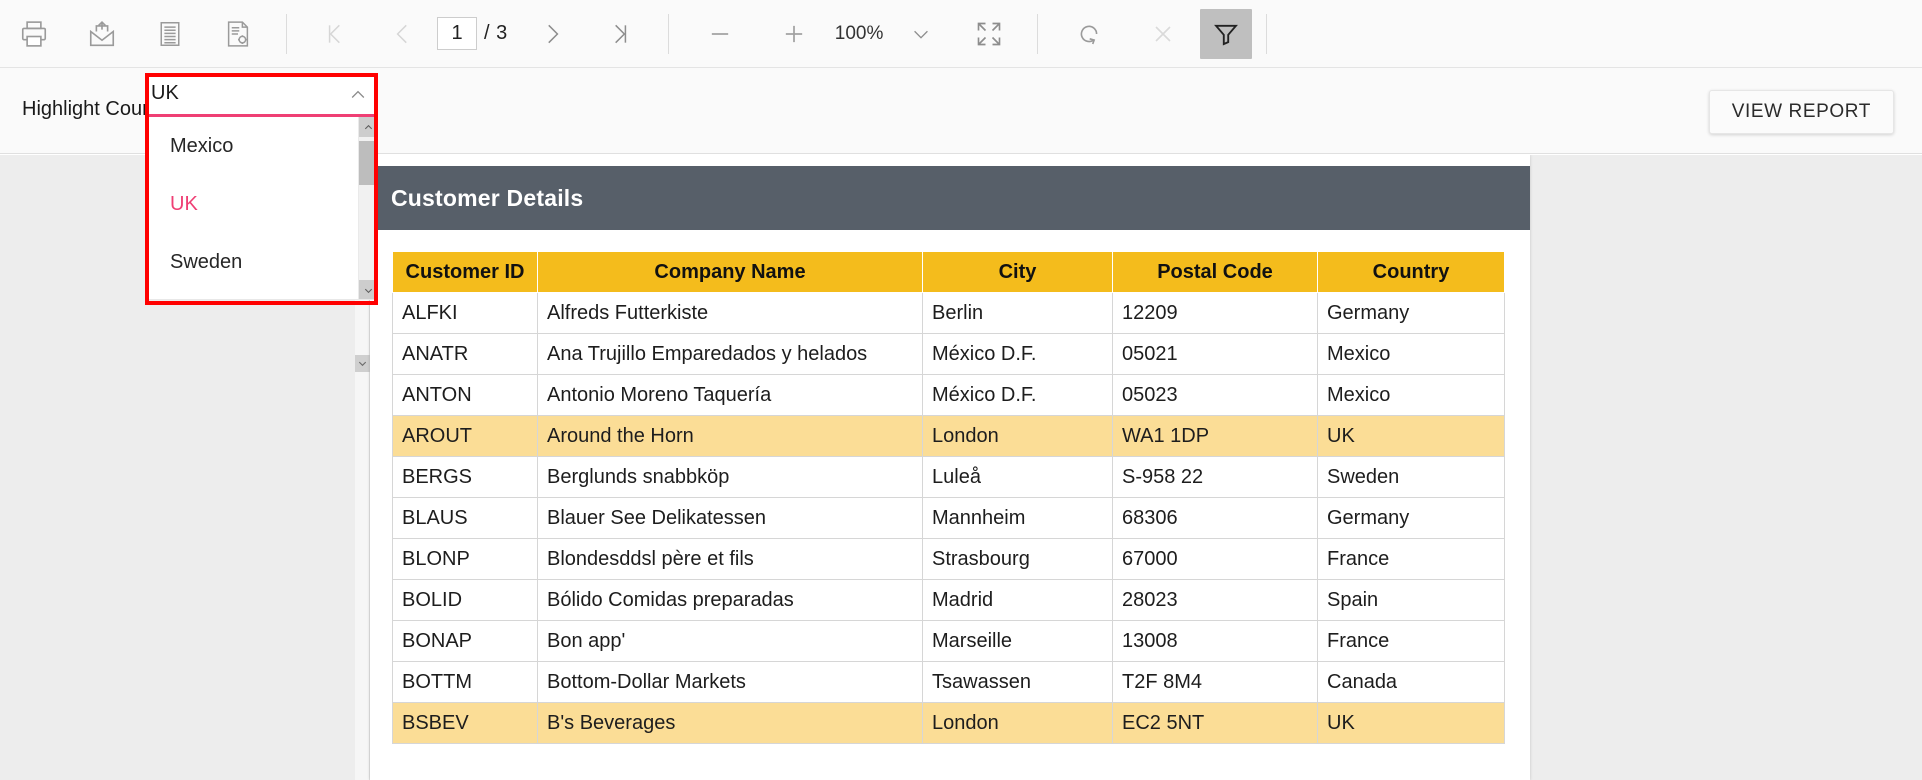 This screenshot has width=1922, height=780. Describe the element at coordinates (859, 33) in the screenshot. I see `zoom-level-value: 100%` at that location.